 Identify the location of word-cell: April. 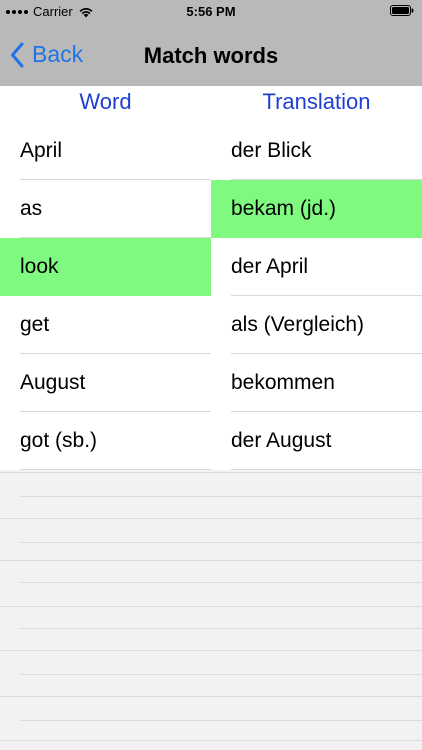
(105, 151).